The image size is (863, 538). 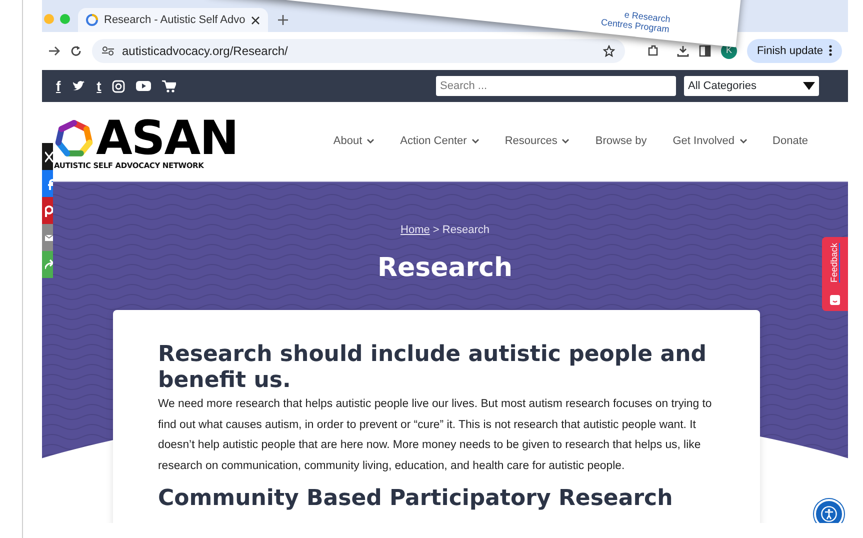 What do you see at coordinates (79, 86) in the screenshot?
I see `bird-icon` at bounding box center [79, 86].